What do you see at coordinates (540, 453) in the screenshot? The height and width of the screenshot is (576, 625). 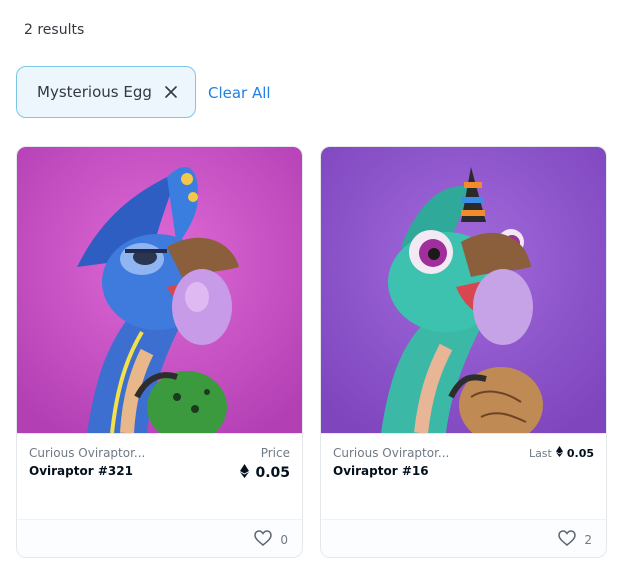 I see `last-label: Last` at bounding box center [540, 453].